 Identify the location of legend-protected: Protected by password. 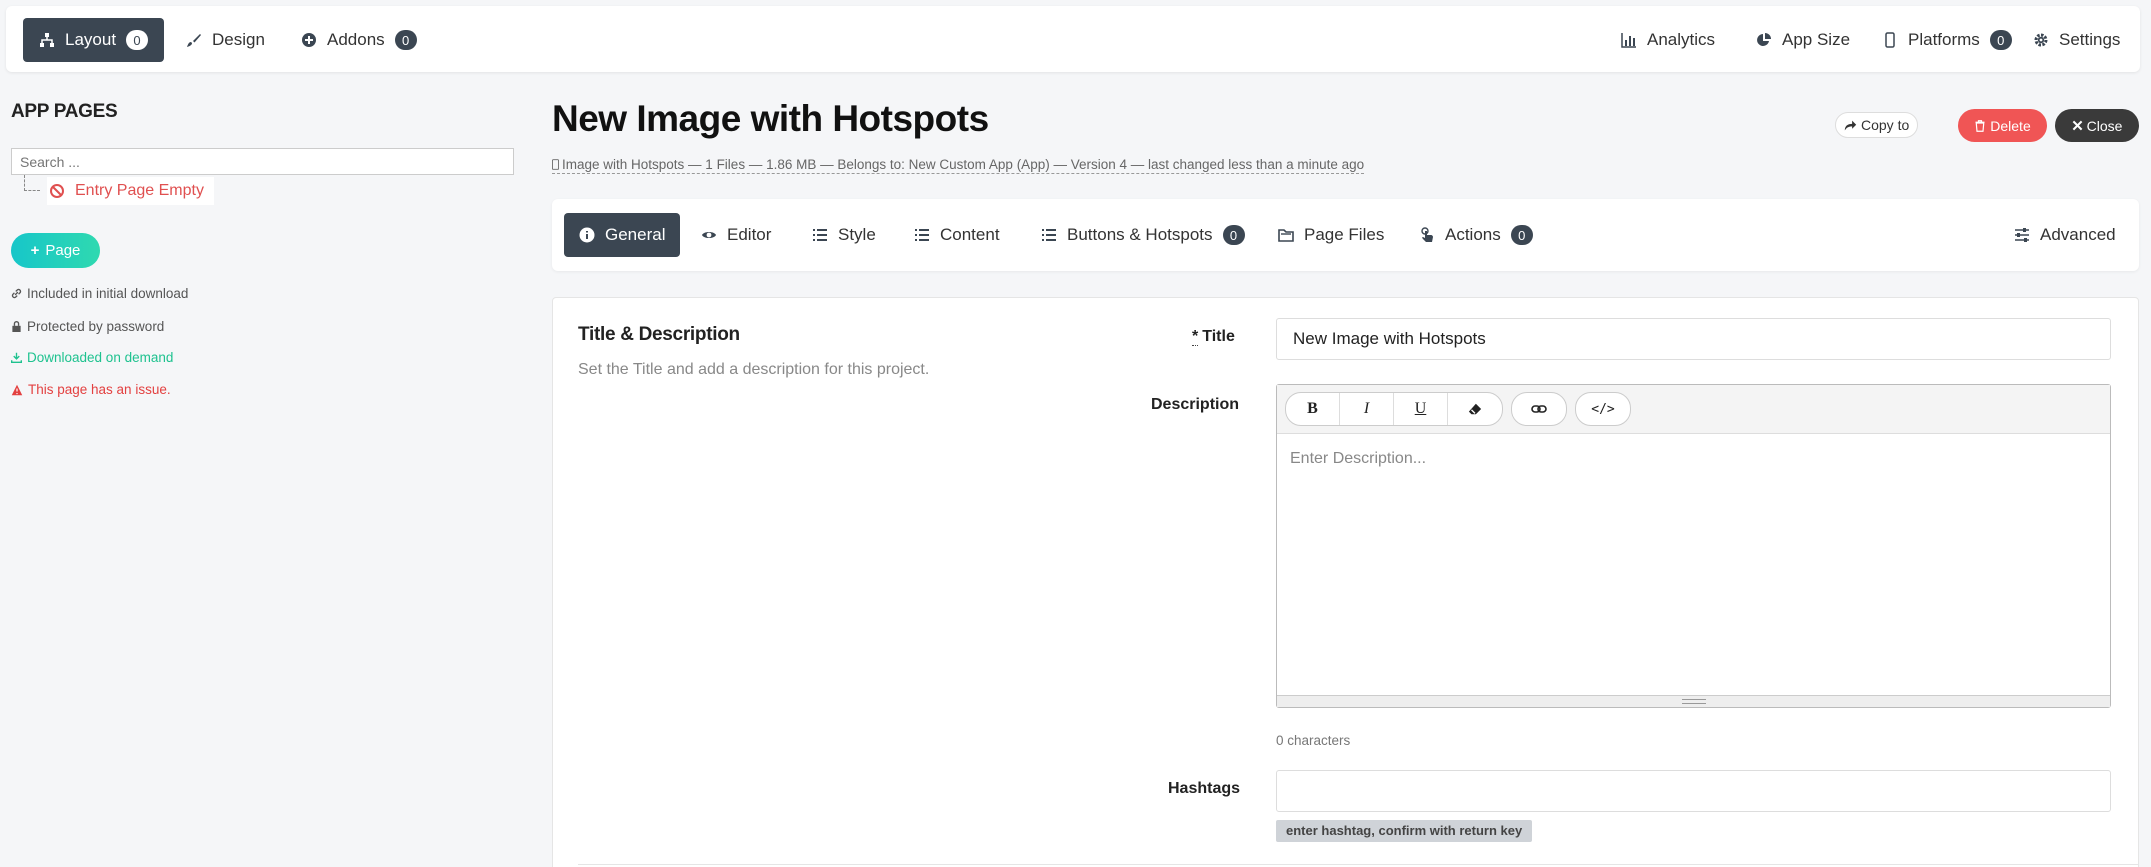
(87, 326).